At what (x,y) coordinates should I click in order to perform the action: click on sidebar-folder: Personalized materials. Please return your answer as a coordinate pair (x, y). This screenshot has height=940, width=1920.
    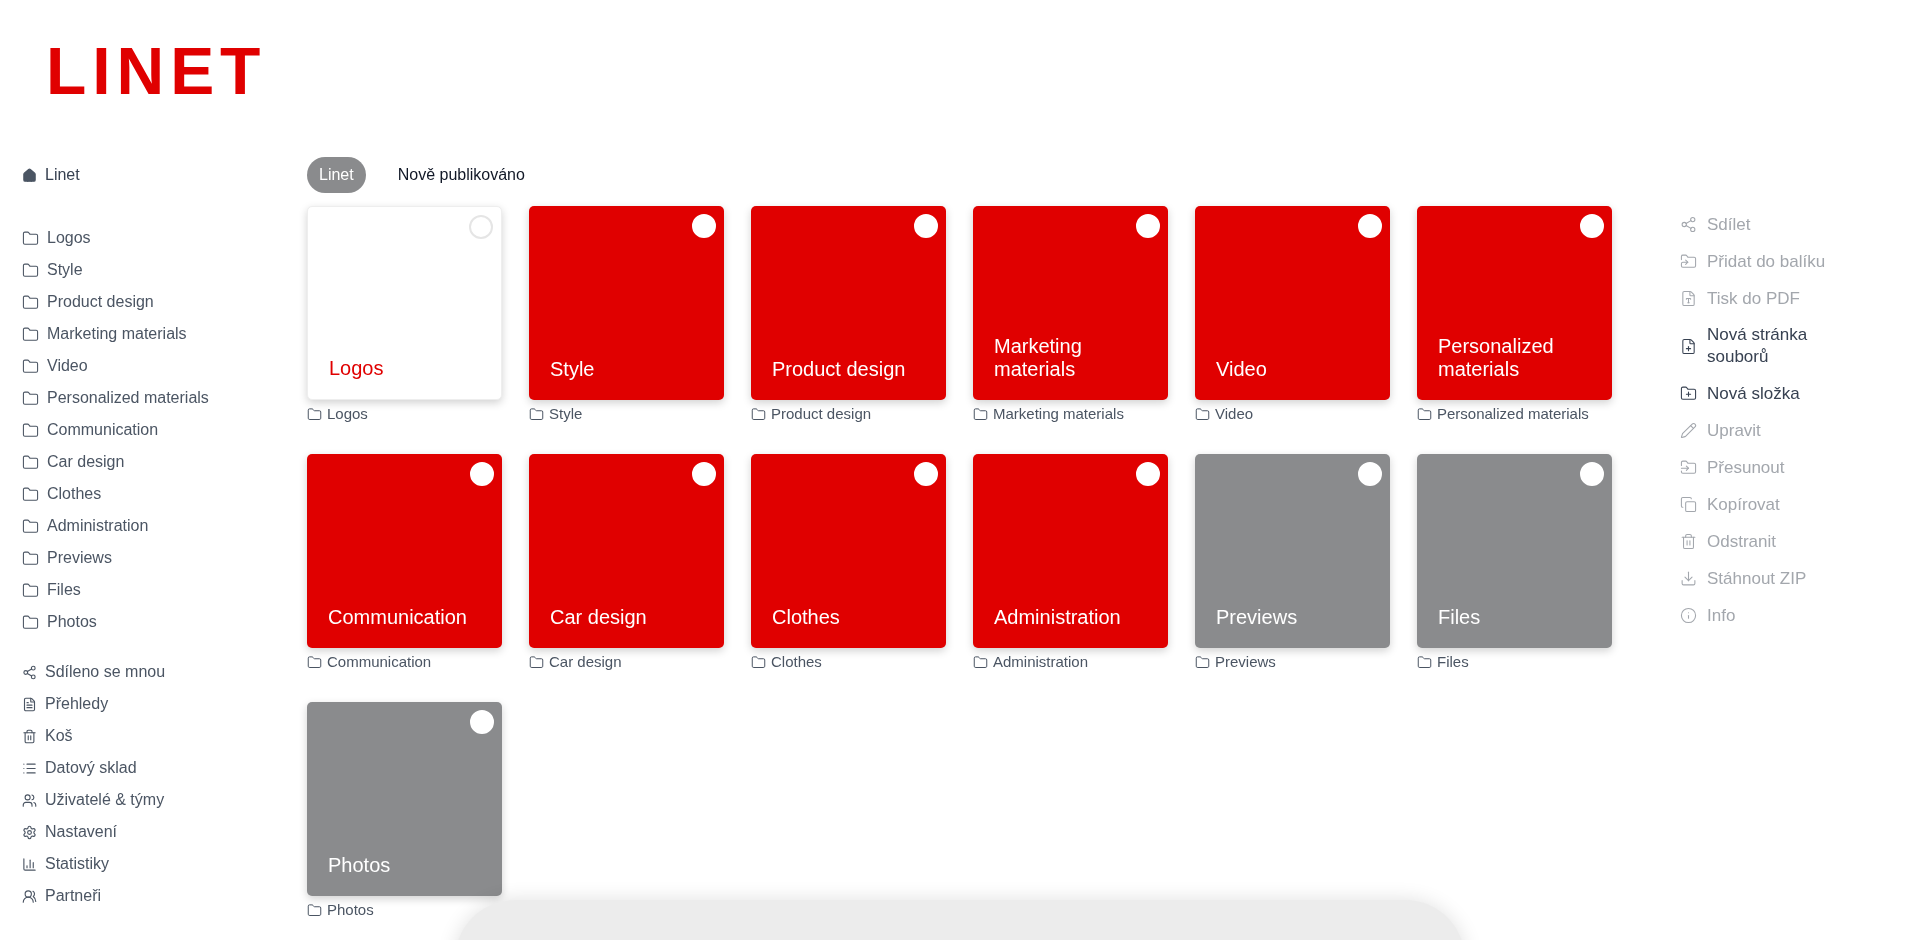
    Looking at the image, I should click on (164, 398).